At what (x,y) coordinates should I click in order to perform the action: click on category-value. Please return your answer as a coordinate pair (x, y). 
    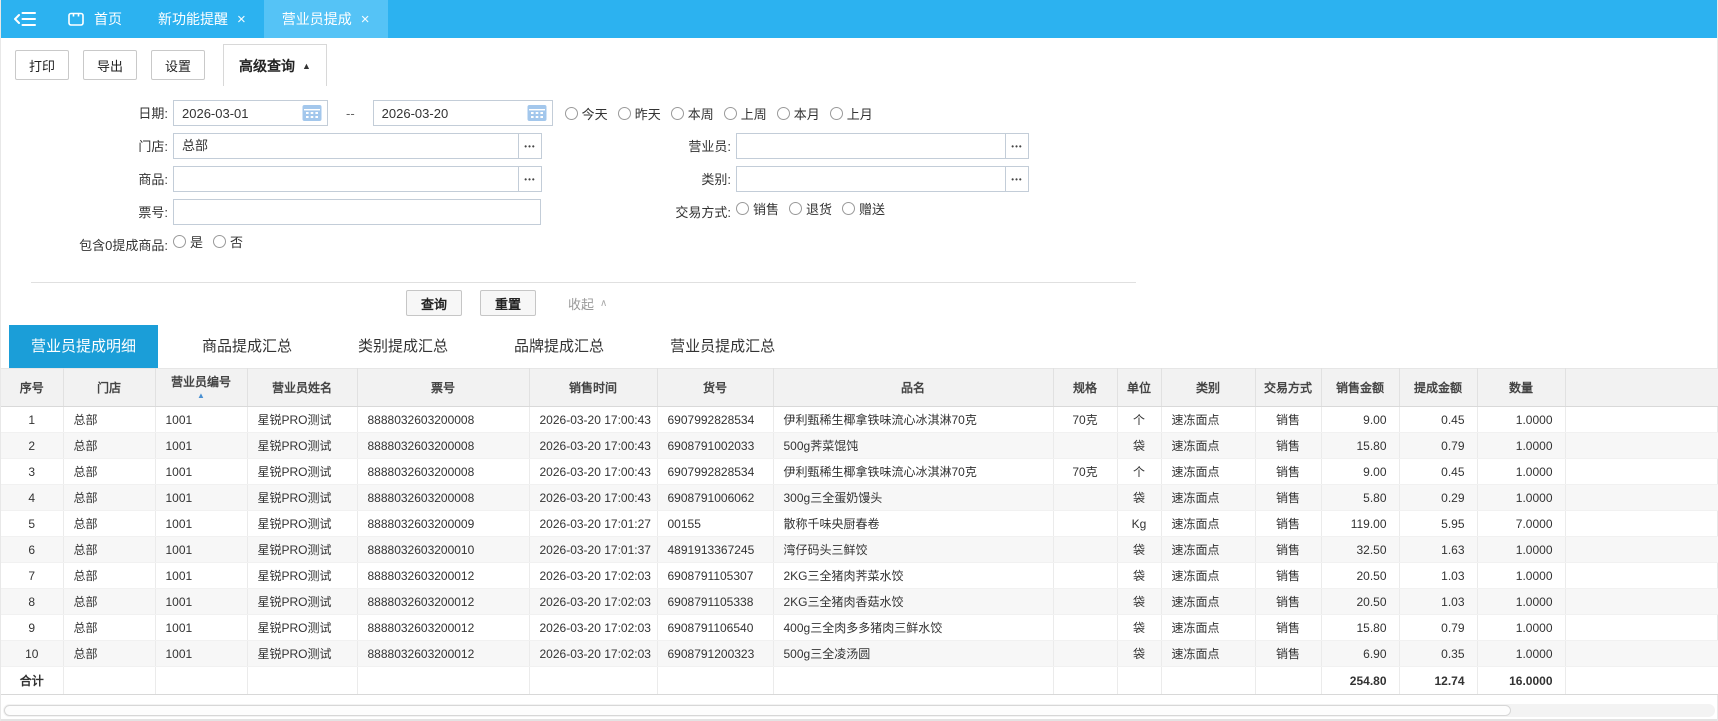
    Looking at the image, I should click on (871, 179).